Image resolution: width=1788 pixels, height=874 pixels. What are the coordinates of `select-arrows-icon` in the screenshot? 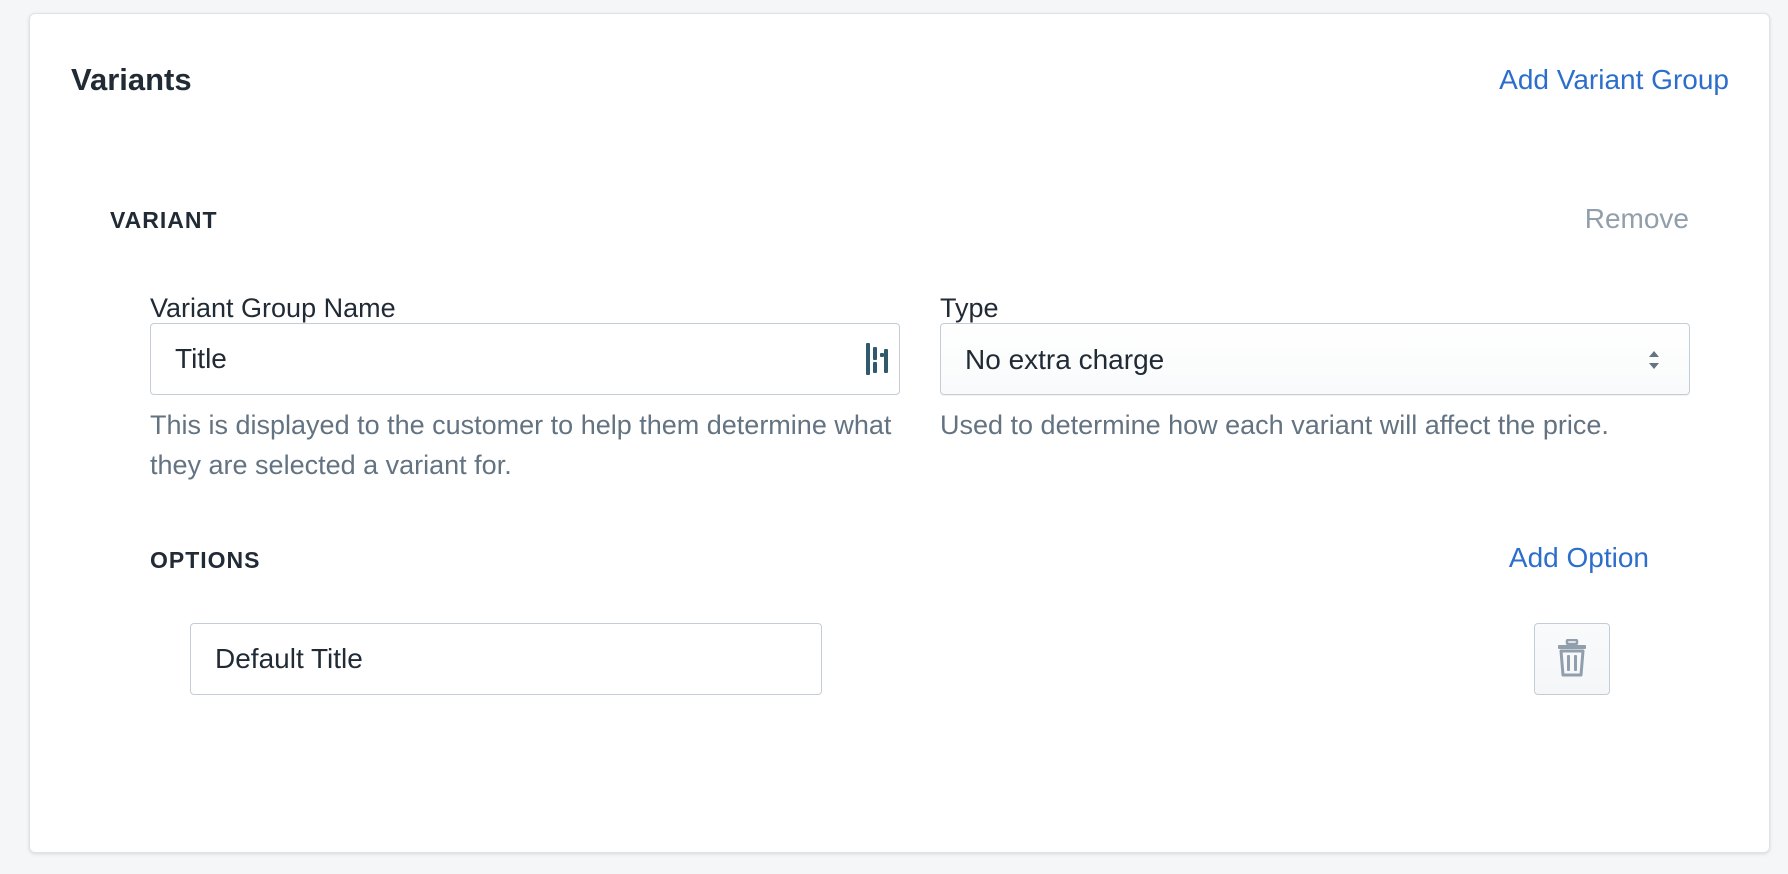 It's located at (1654, 360).